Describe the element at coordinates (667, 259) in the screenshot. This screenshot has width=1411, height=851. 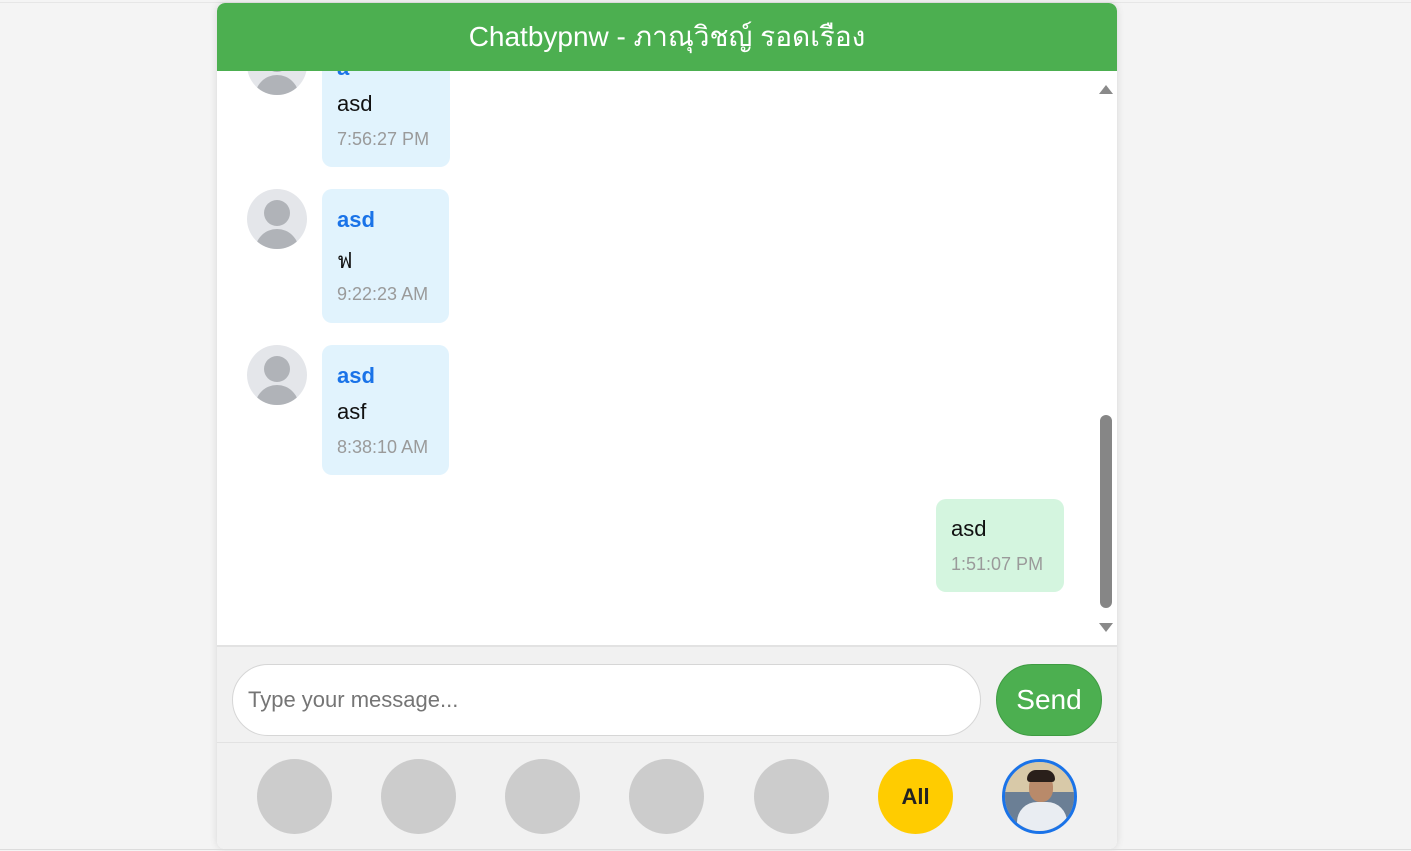
I see `message-item: asd ฟ 9:22:23 AM` at that location.